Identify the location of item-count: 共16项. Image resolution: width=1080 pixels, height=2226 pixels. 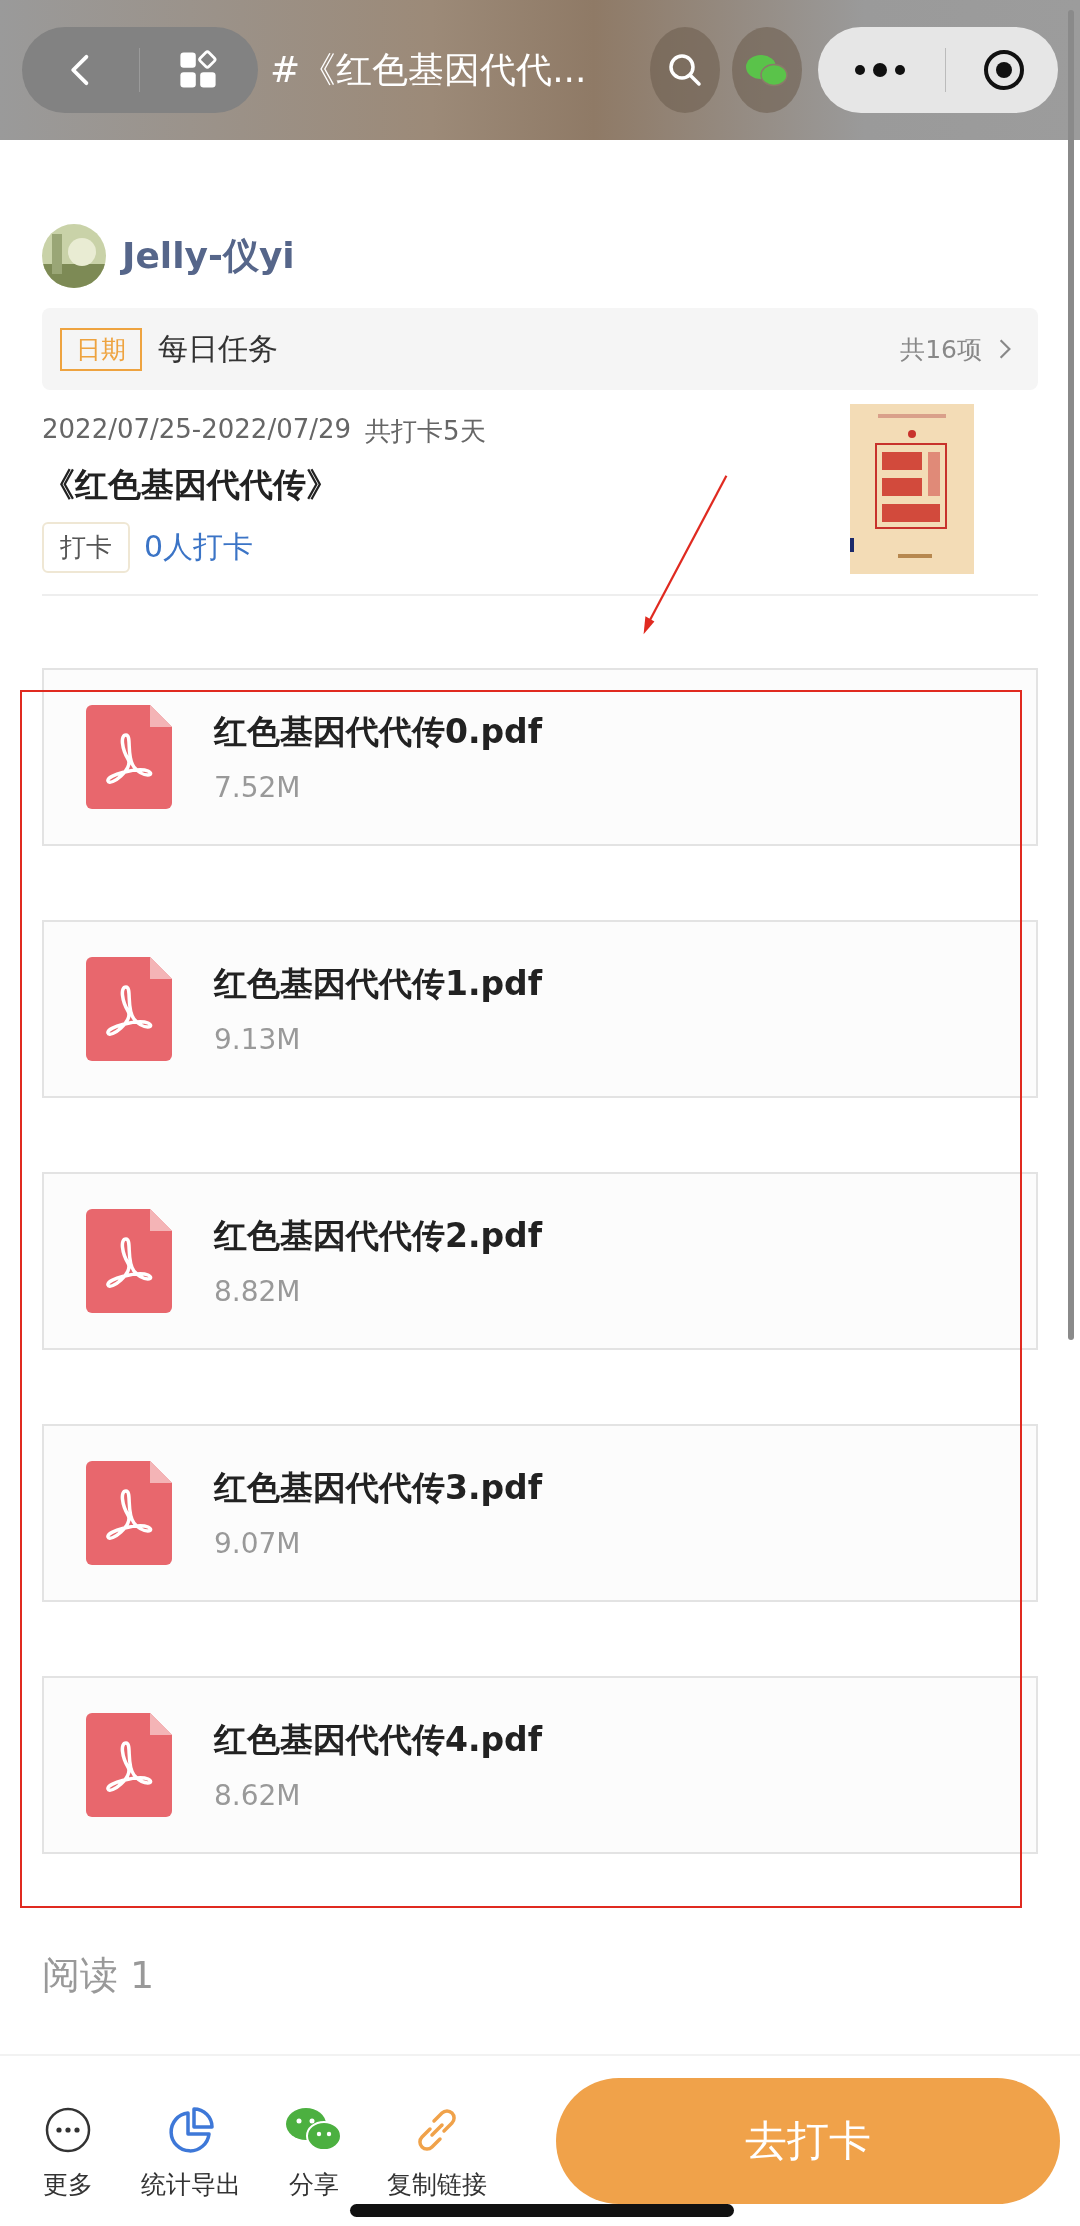
(941, 349).